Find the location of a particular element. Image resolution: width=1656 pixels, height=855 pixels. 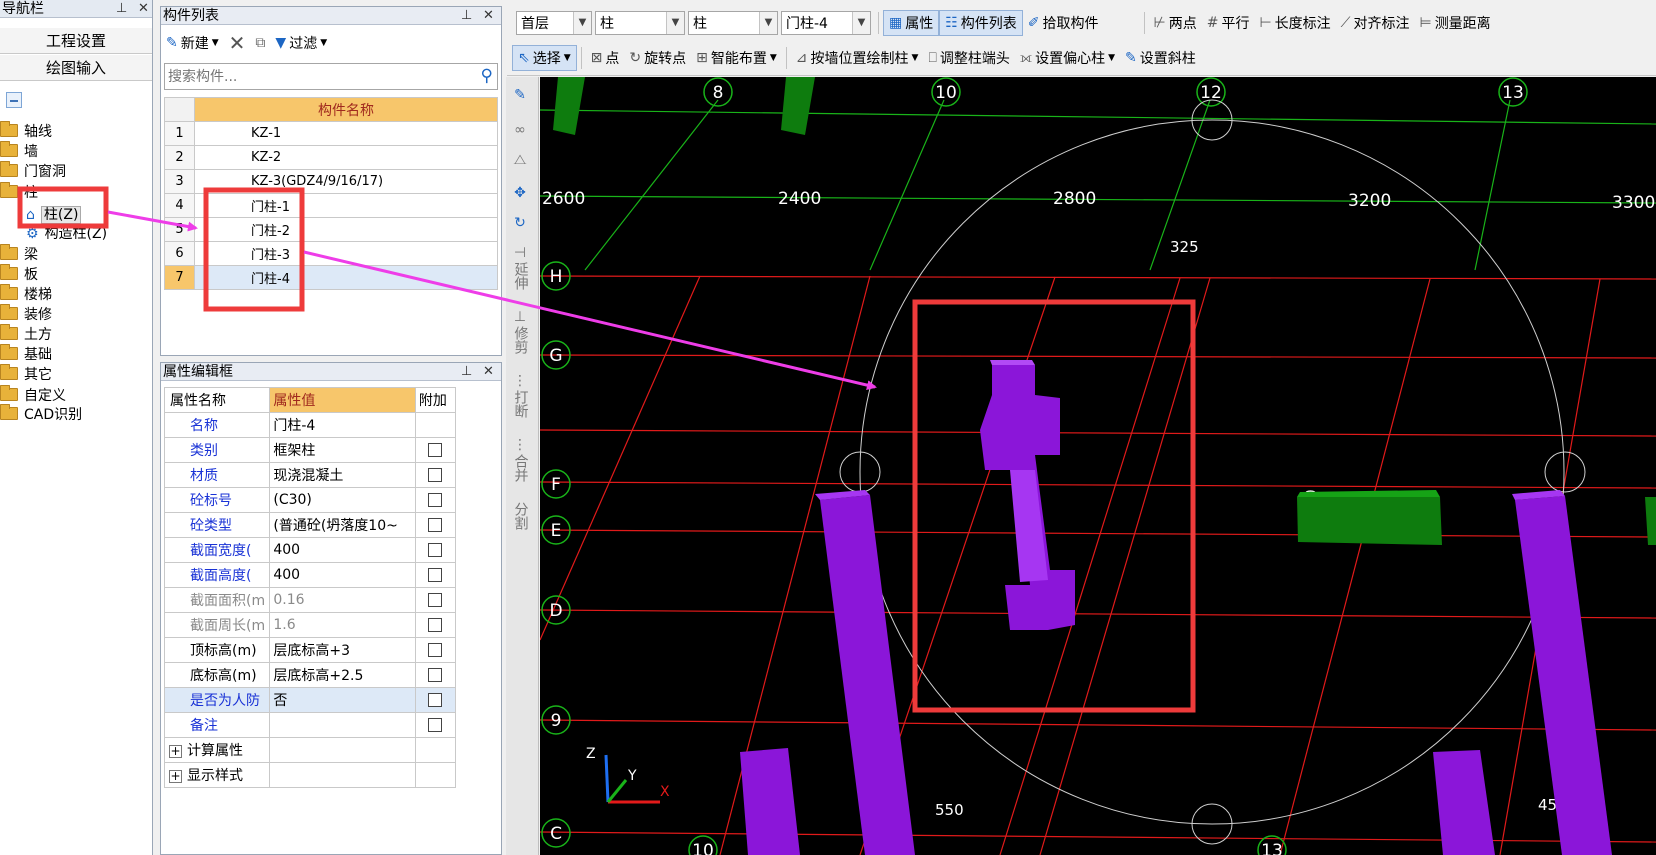

tree-folder-item: CAD识别 is located at coordinates (41, 414).